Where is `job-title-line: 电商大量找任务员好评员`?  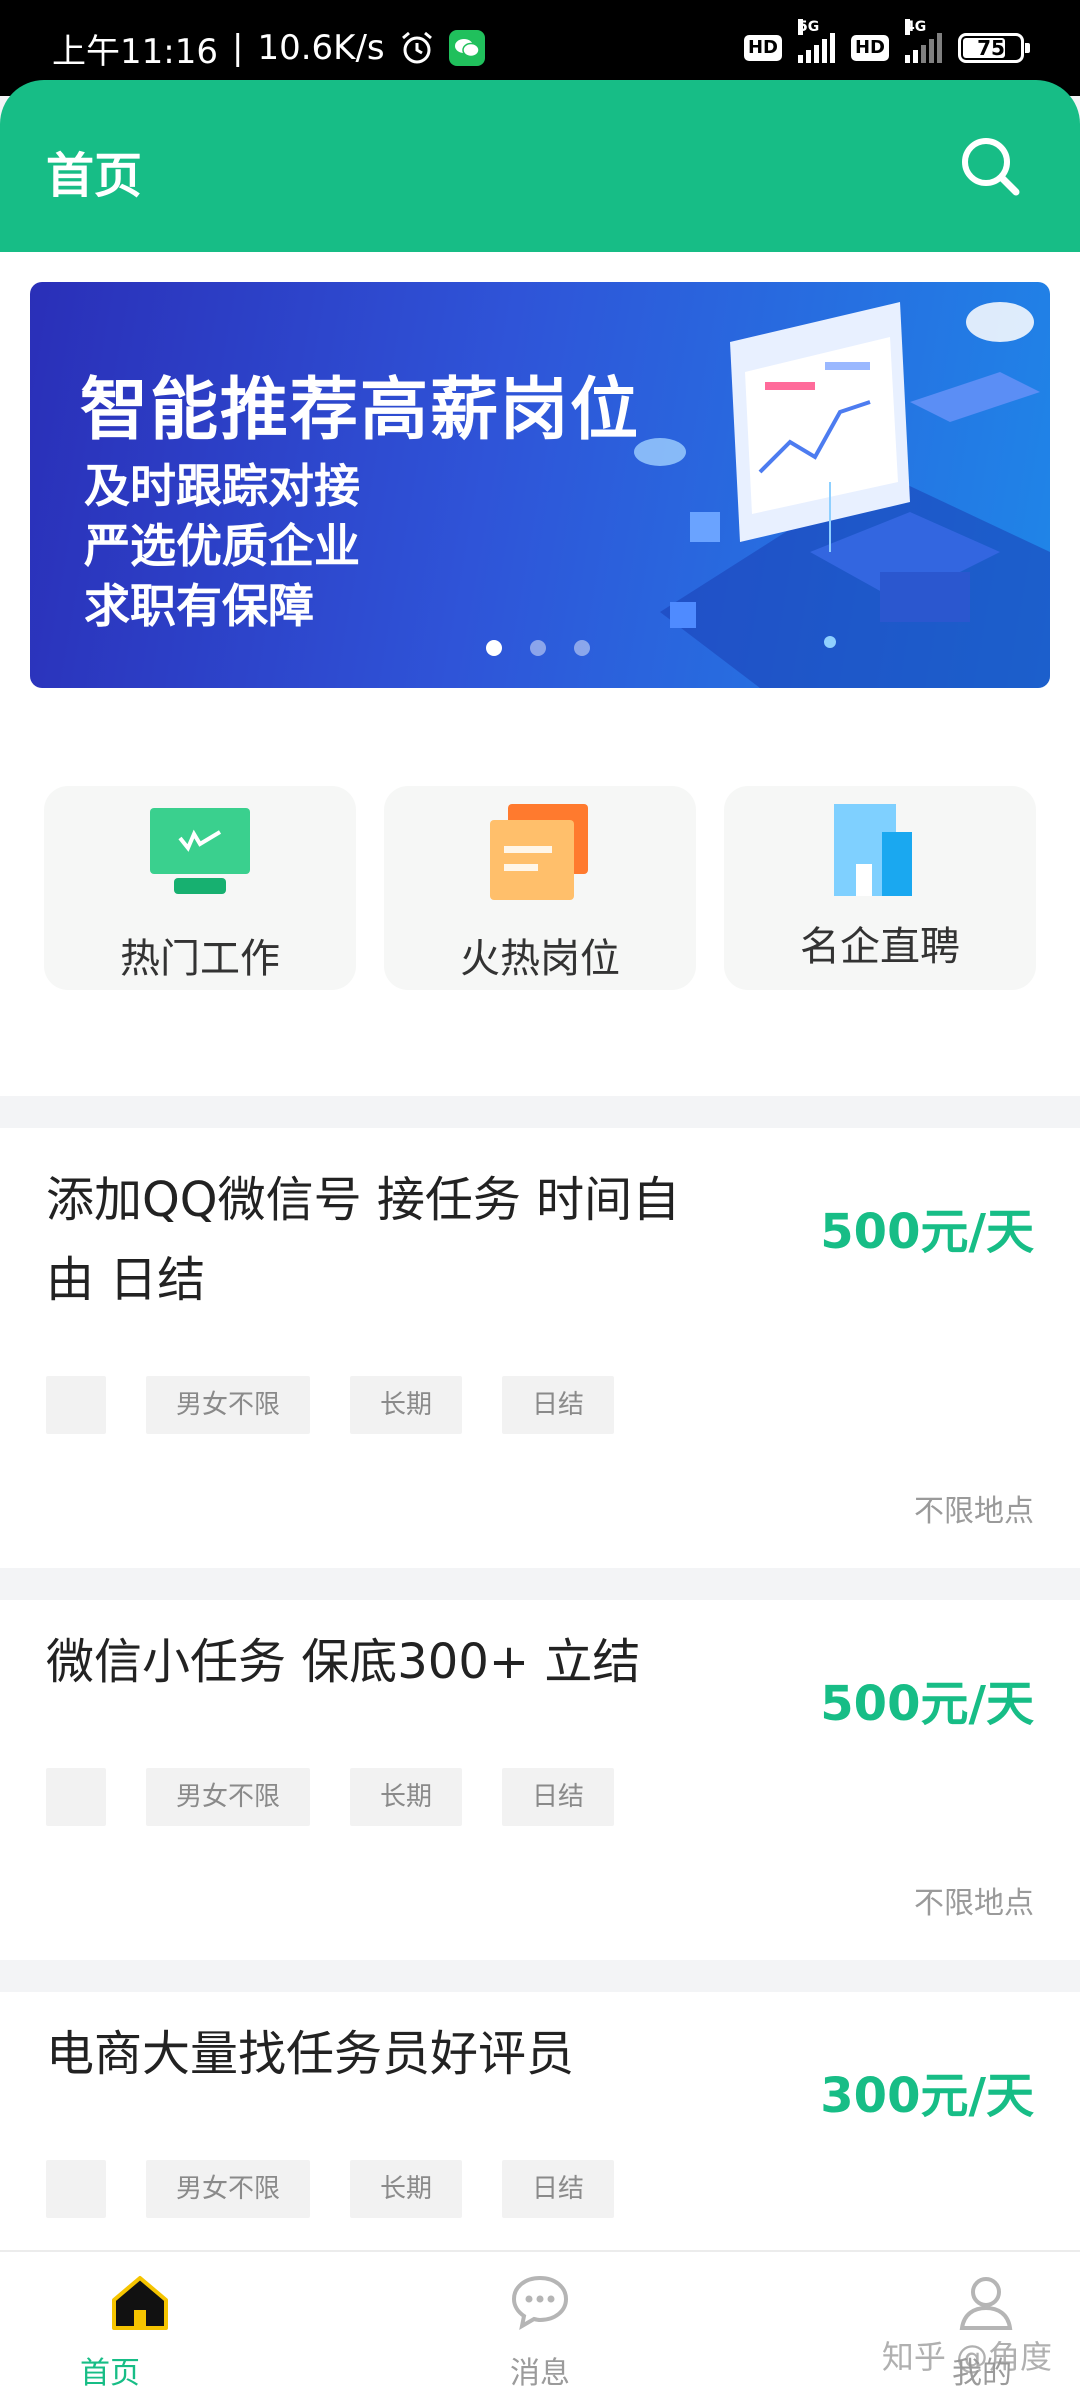 job-title-line: 电商大量找任务员好评员 is located at coordinates (310, 2054).